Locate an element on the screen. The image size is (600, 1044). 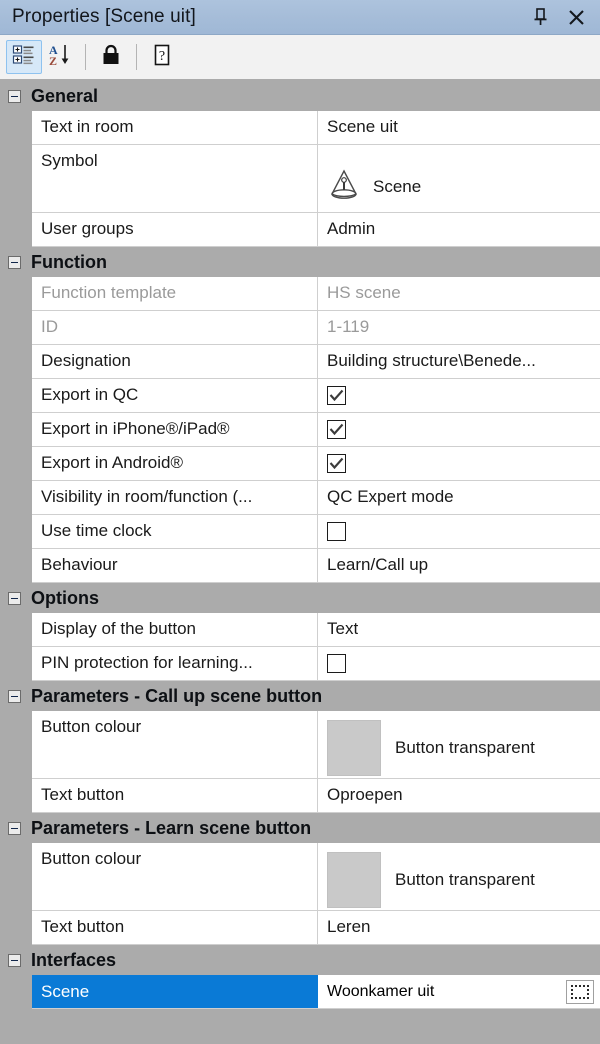
property-label: Use time clock is located at coordinates (96, 530).